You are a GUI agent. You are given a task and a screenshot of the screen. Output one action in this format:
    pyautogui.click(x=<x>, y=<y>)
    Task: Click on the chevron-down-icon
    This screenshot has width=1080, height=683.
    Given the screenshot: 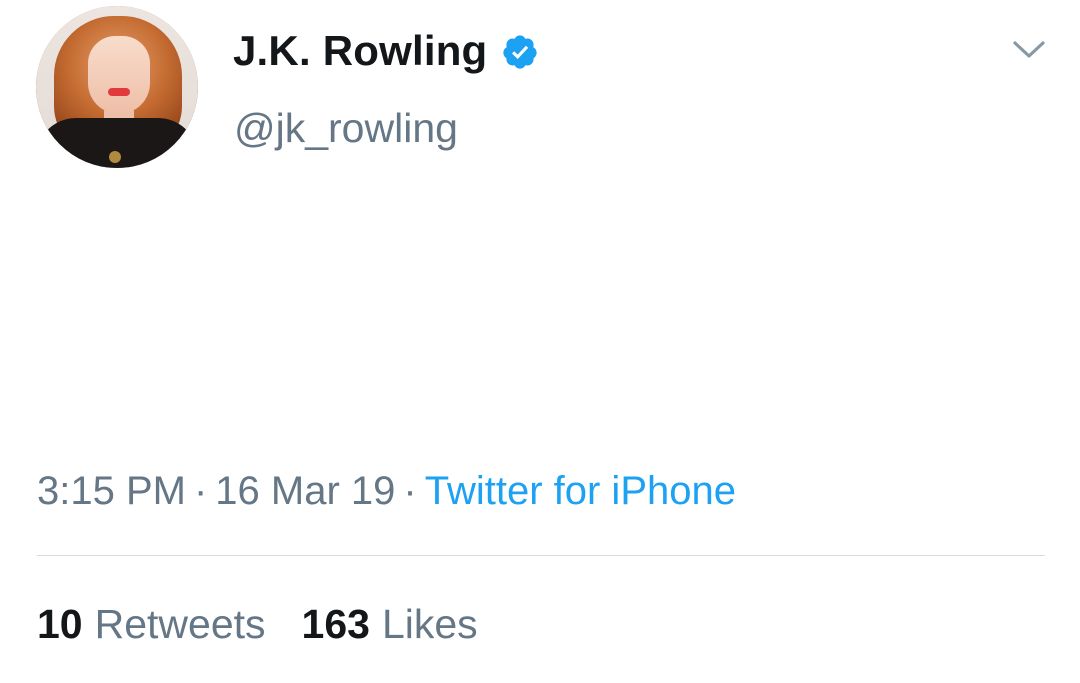 What is the action you would take?
    pyautogui.click(x=1029, y=50)
    